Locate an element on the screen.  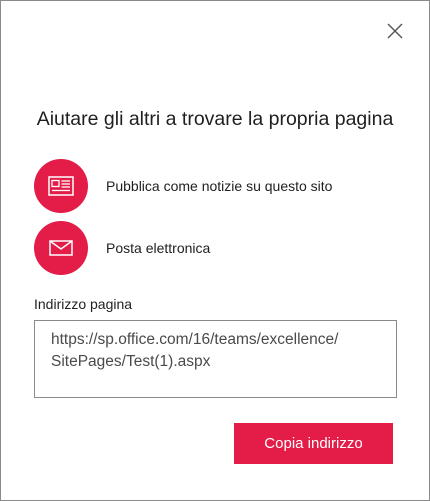
page-address-label: Indirizzo pagina is located at coordinates (83, 304).